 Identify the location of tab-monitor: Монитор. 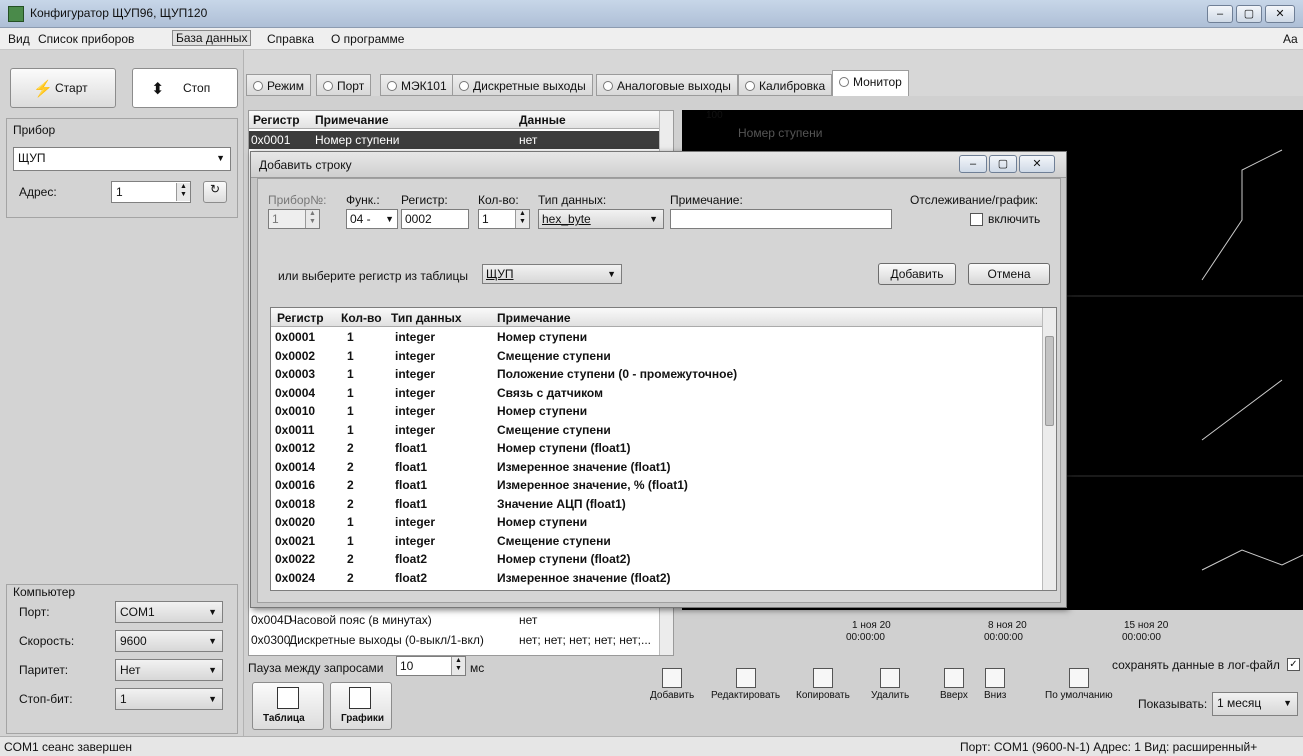
(870, 83).